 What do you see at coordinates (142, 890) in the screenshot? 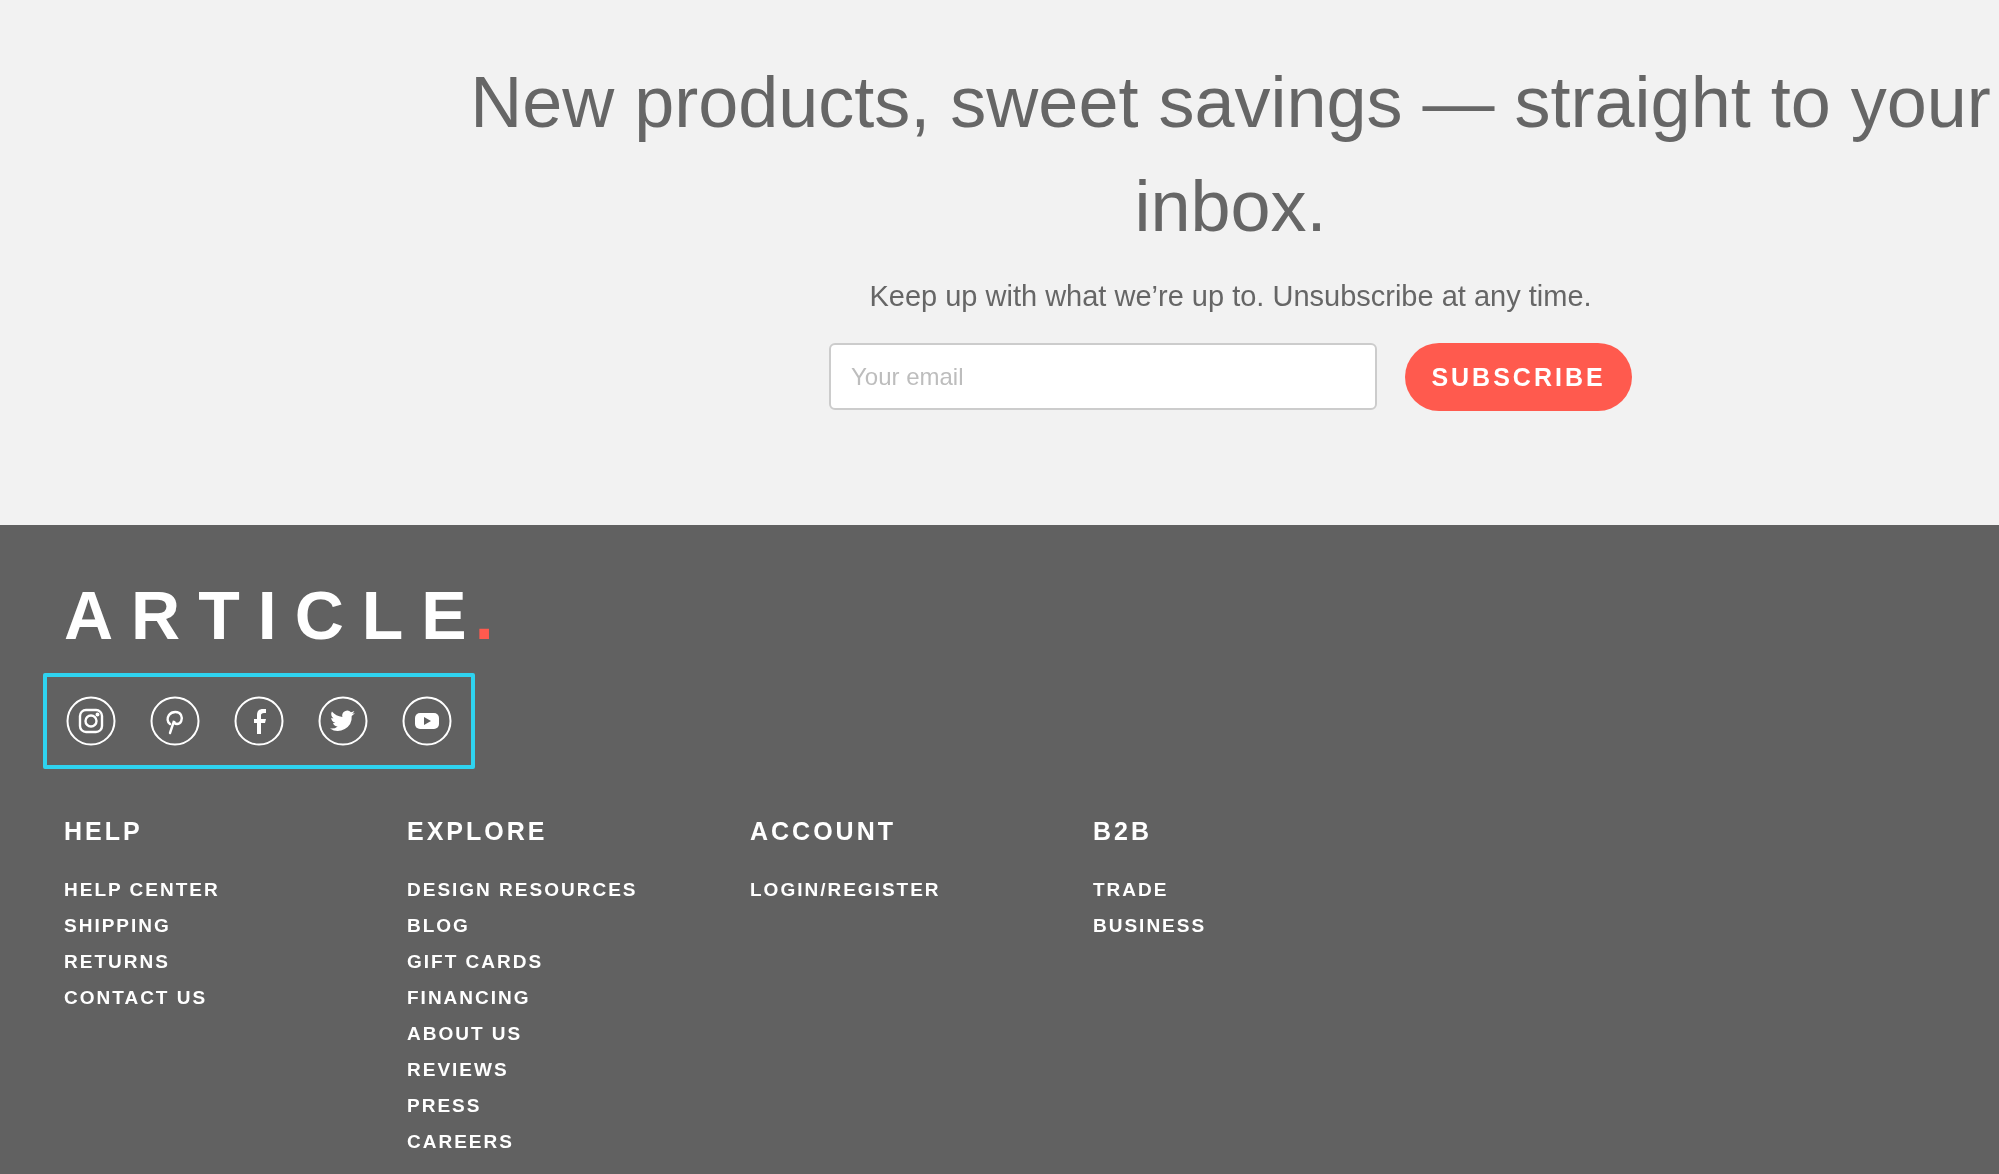
I see `footer-link: HELP CENTER` at bounding box center [142, 890].